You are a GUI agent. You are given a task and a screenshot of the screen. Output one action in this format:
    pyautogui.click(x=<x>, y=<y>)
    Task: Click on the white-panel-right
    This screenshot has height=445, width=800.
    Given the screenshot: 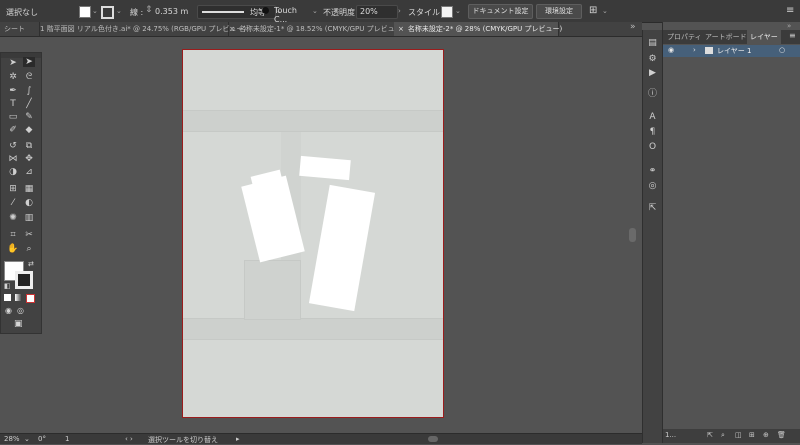 What is the action you would take?
    pyautogui.click(x=342, y=248)
    